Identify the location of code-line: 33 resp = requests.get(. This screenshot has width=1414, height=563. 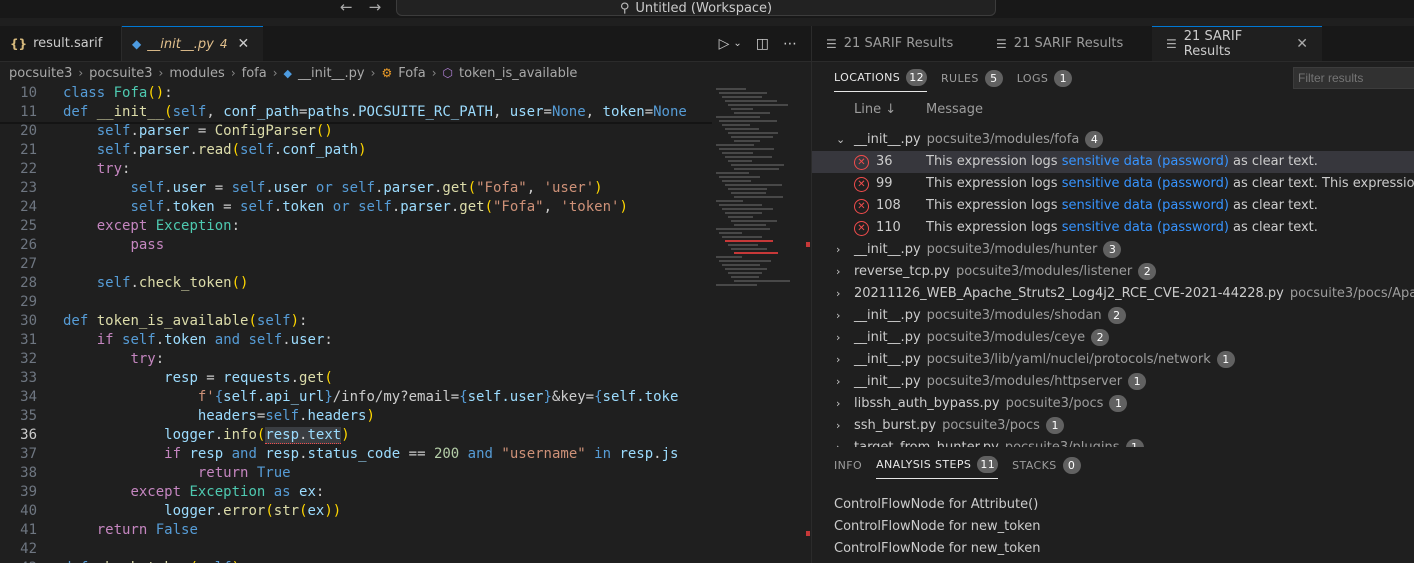
(356, 378).